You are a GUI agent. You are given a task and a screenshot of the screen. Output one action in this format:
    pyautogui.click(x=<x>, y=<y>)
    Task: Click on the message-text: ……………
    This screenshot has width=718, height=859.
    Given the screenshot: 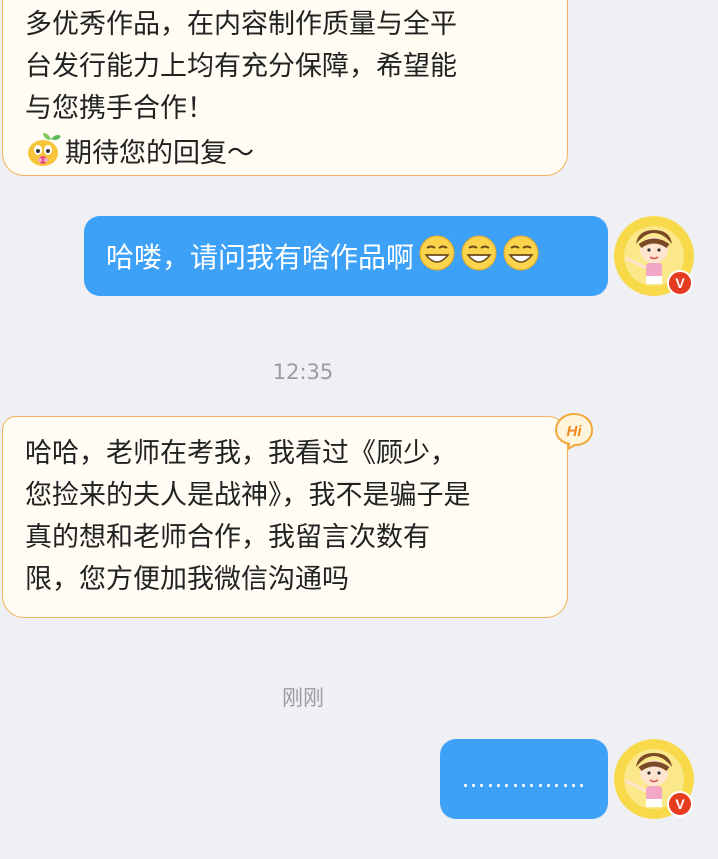 What is the action you would take?
    pyautogui.click(x=524, y=779)
    